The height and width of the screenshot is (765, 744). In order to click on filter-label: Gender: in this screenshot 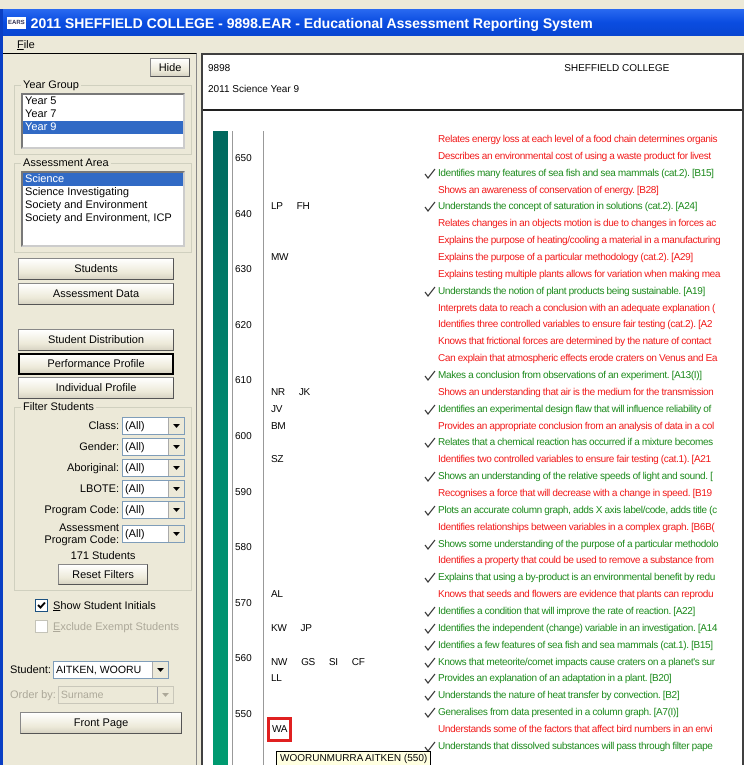, I will do `click(98, 447)`.